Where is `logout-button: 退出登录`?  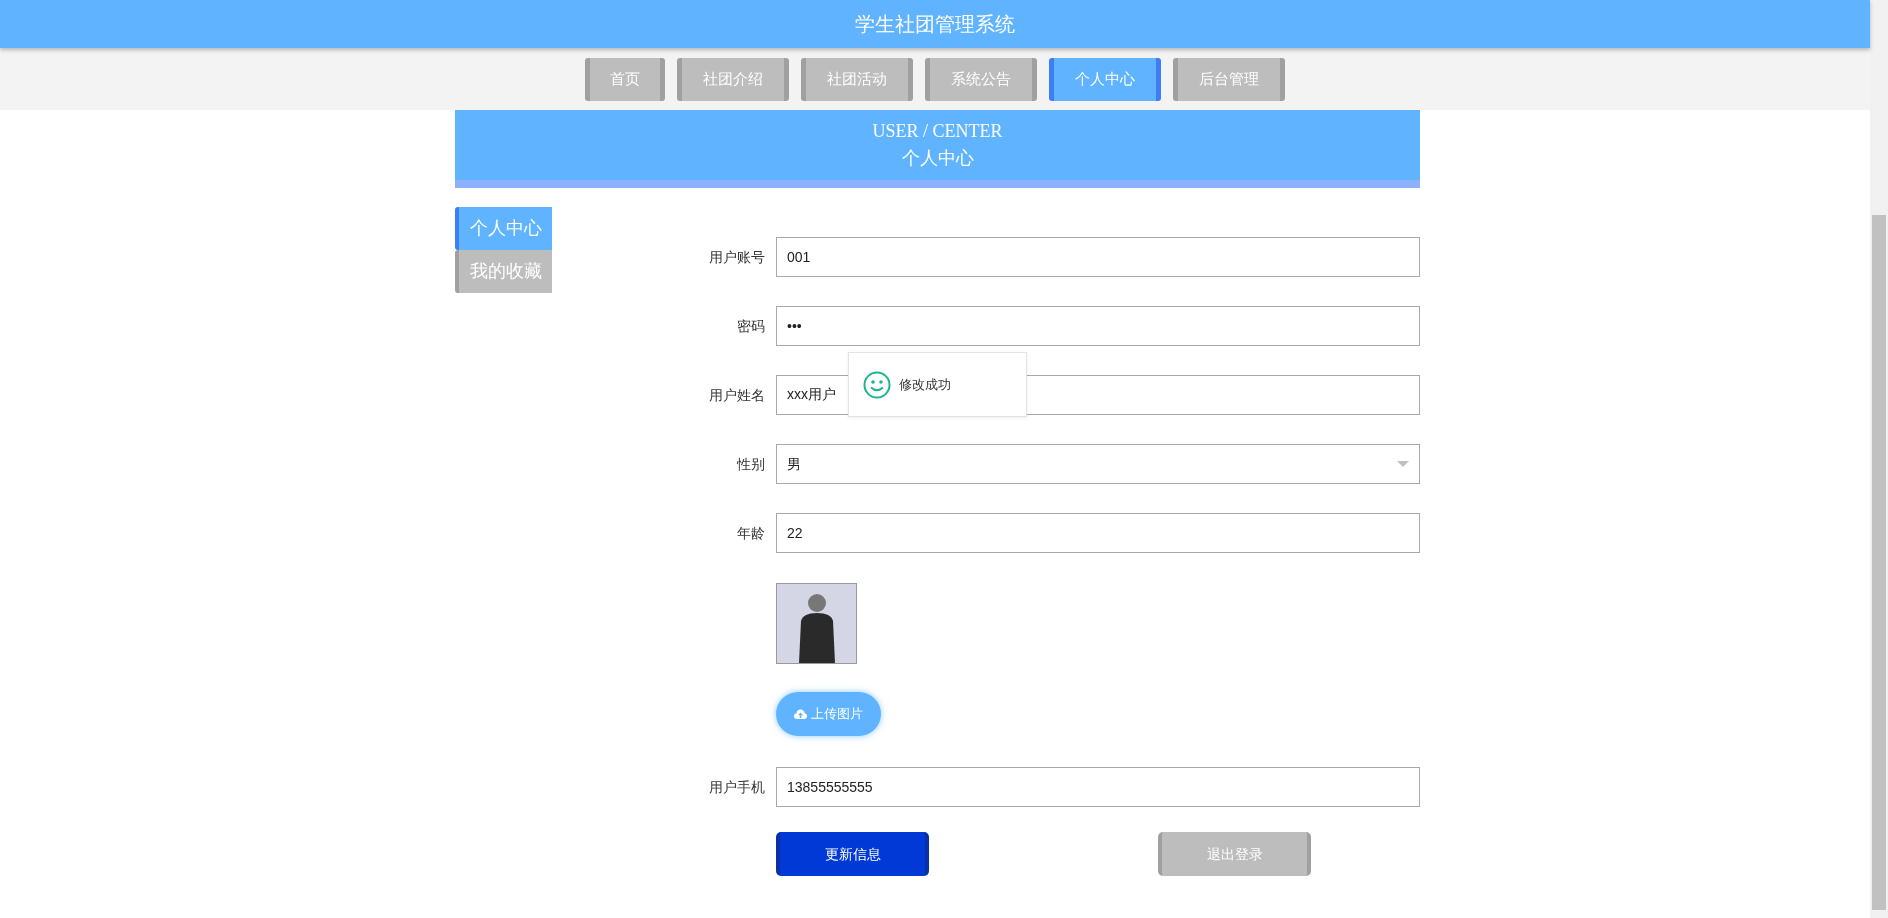
logout-button: 退出登录 is located at coordinates (1234, 854).